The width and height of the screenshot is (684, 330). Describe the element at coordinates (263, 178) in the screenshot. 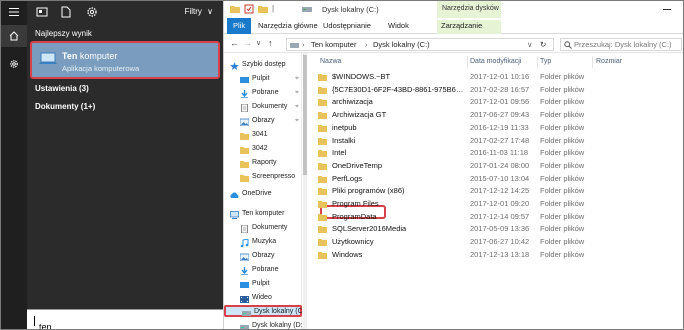

I see `nav-item: Screenpresso` at that location.